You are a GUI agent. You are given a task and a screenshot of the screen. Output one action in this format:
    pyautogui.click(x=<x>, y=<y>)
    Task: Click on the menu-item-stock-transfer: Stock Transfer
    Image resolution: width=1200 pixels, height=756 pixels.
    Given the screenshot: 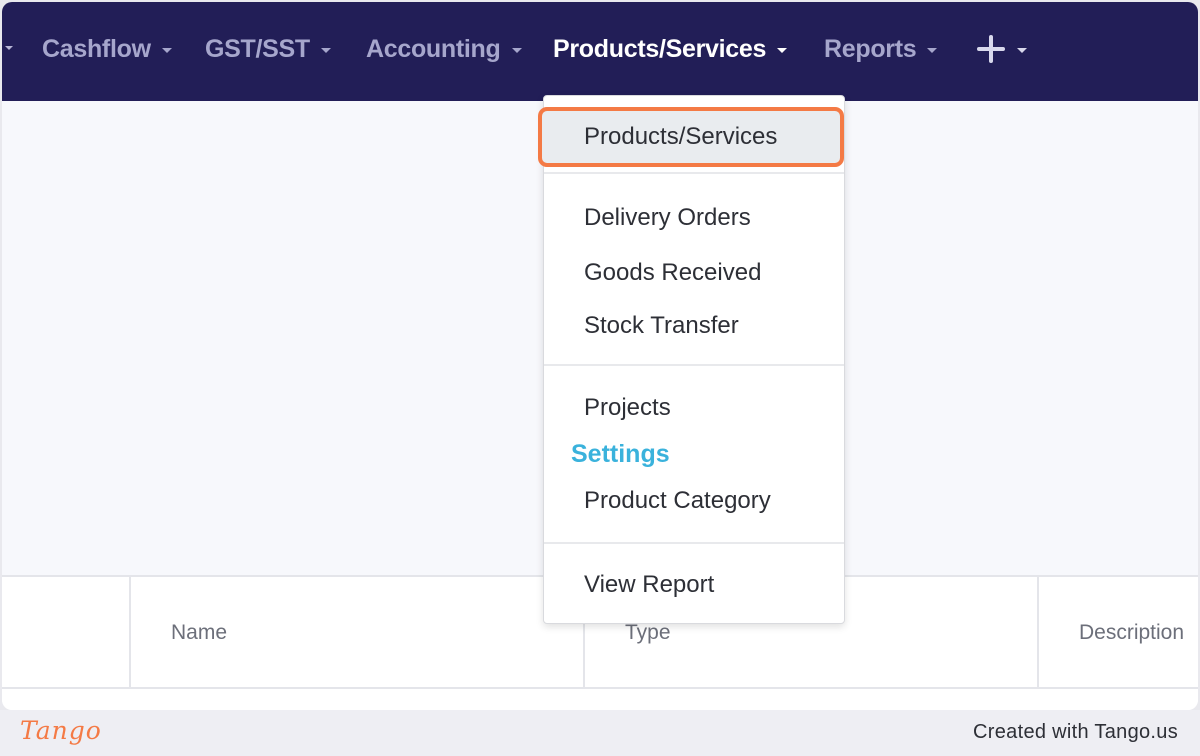 What is the action you would take?
    pyautogui.click(x=661, y=326)
    